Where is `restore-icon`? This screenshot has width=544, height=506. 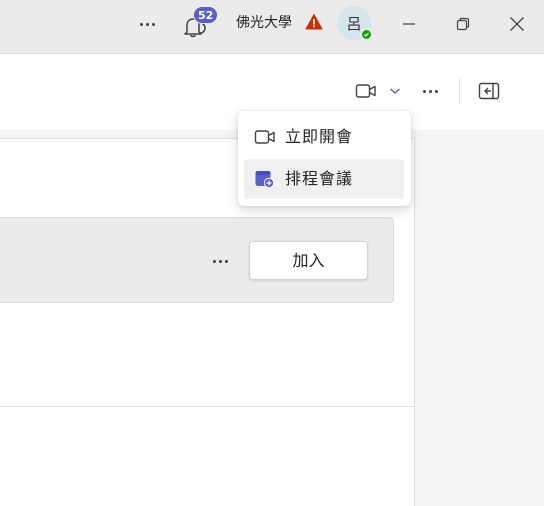
restore-icon is located at coordinates (463, 24).